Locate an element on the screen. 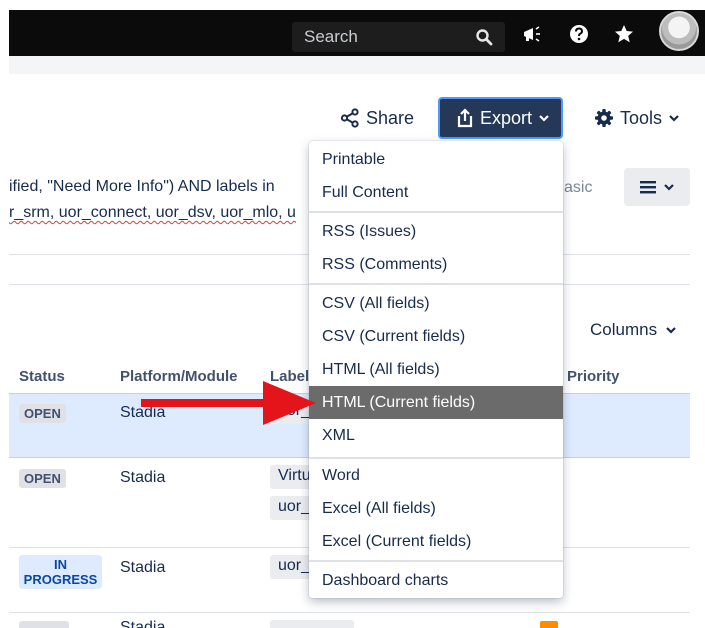 This screenshot has width=705, height=628. search-icon is located at coordinates (484, 37).